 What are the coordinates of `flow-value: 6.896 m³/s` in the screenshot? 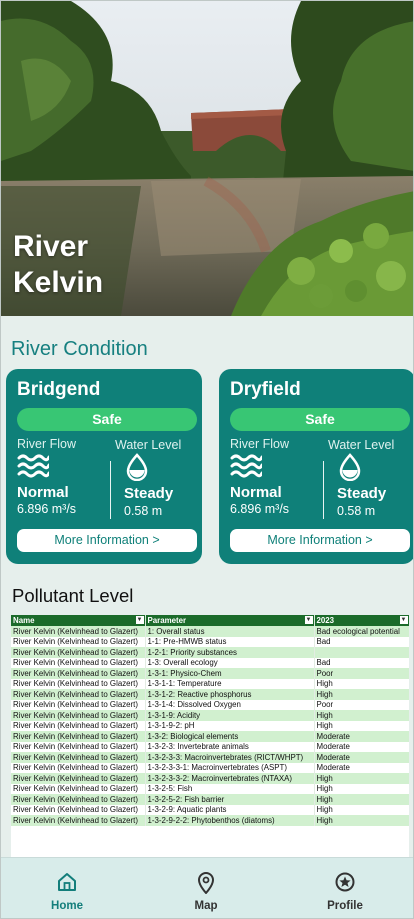 It's located at (47, 509).